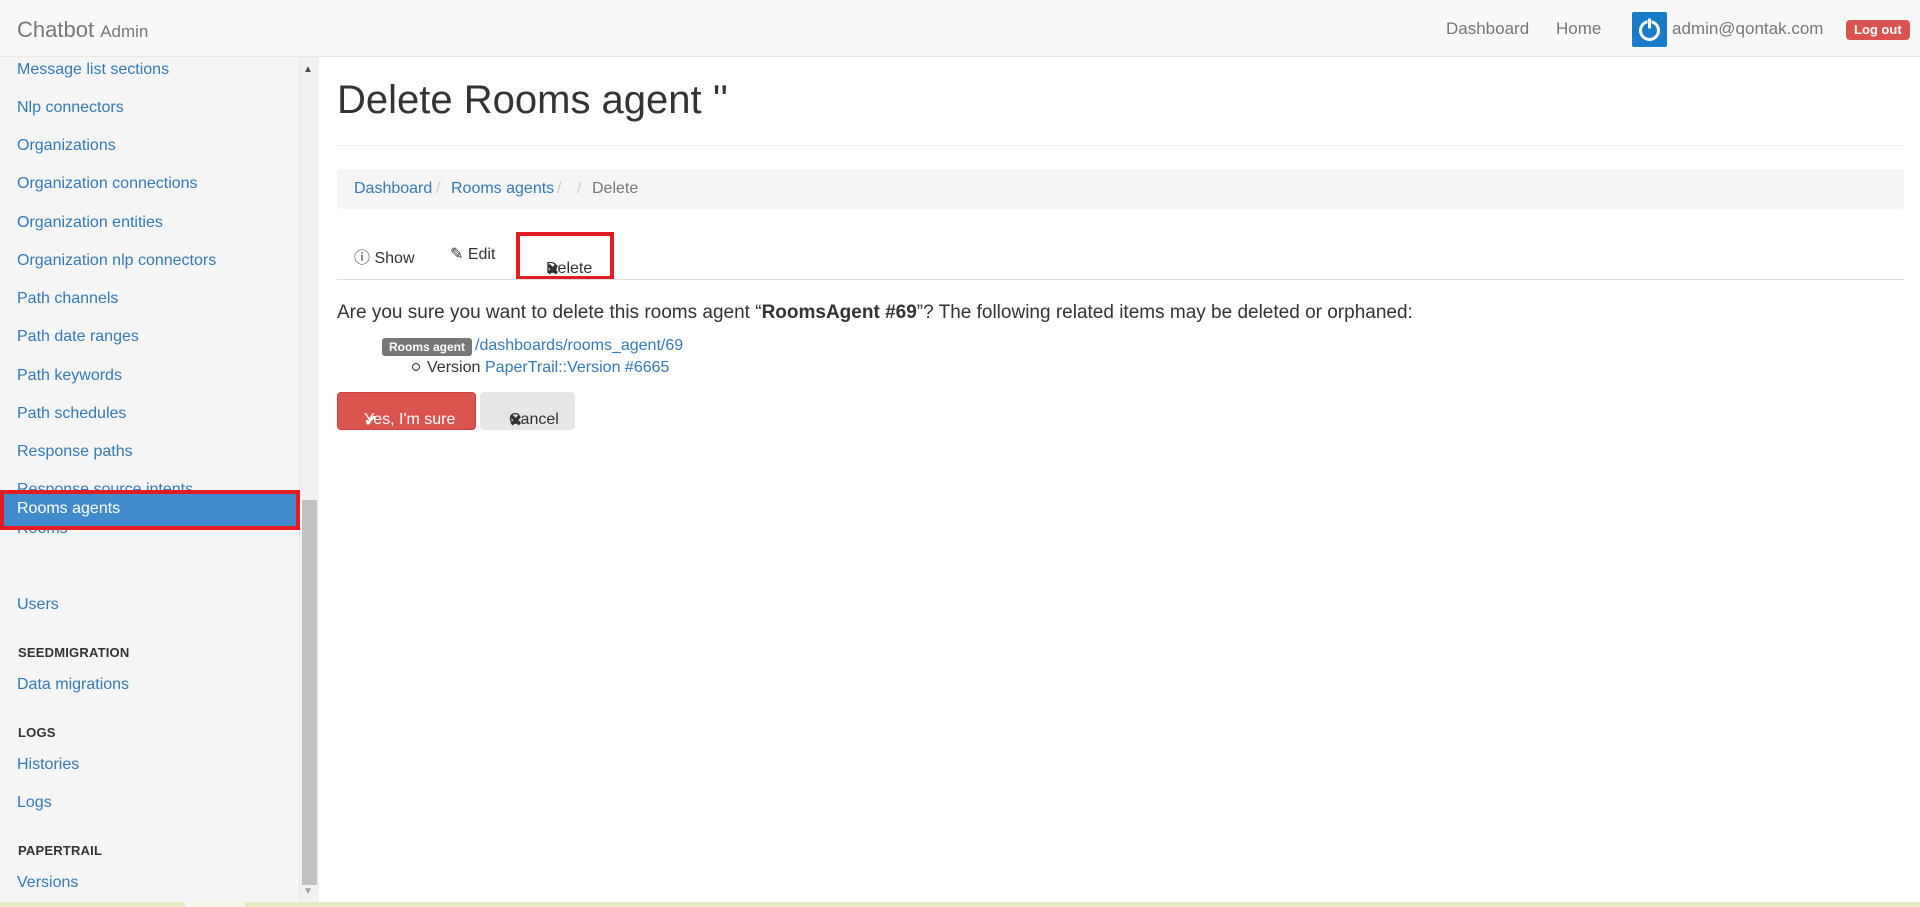 The image size is (1920, 907). Describe the element at coordinates (69, 508) in the screenshot. I see `sidebar-item-label: Rooms agents` at that location.